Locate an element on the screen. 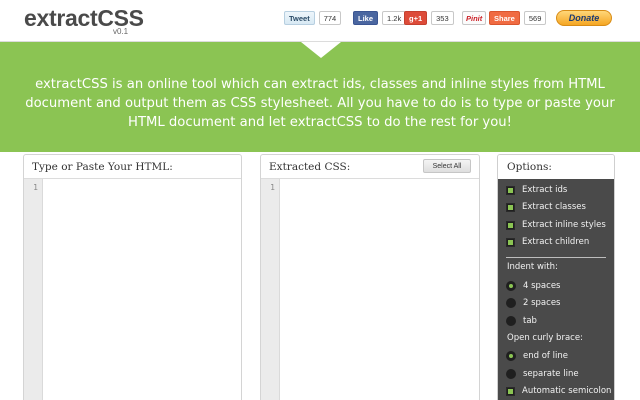  indent-4-spaces-option: 4 spaces is located at coordinates (533, 286).